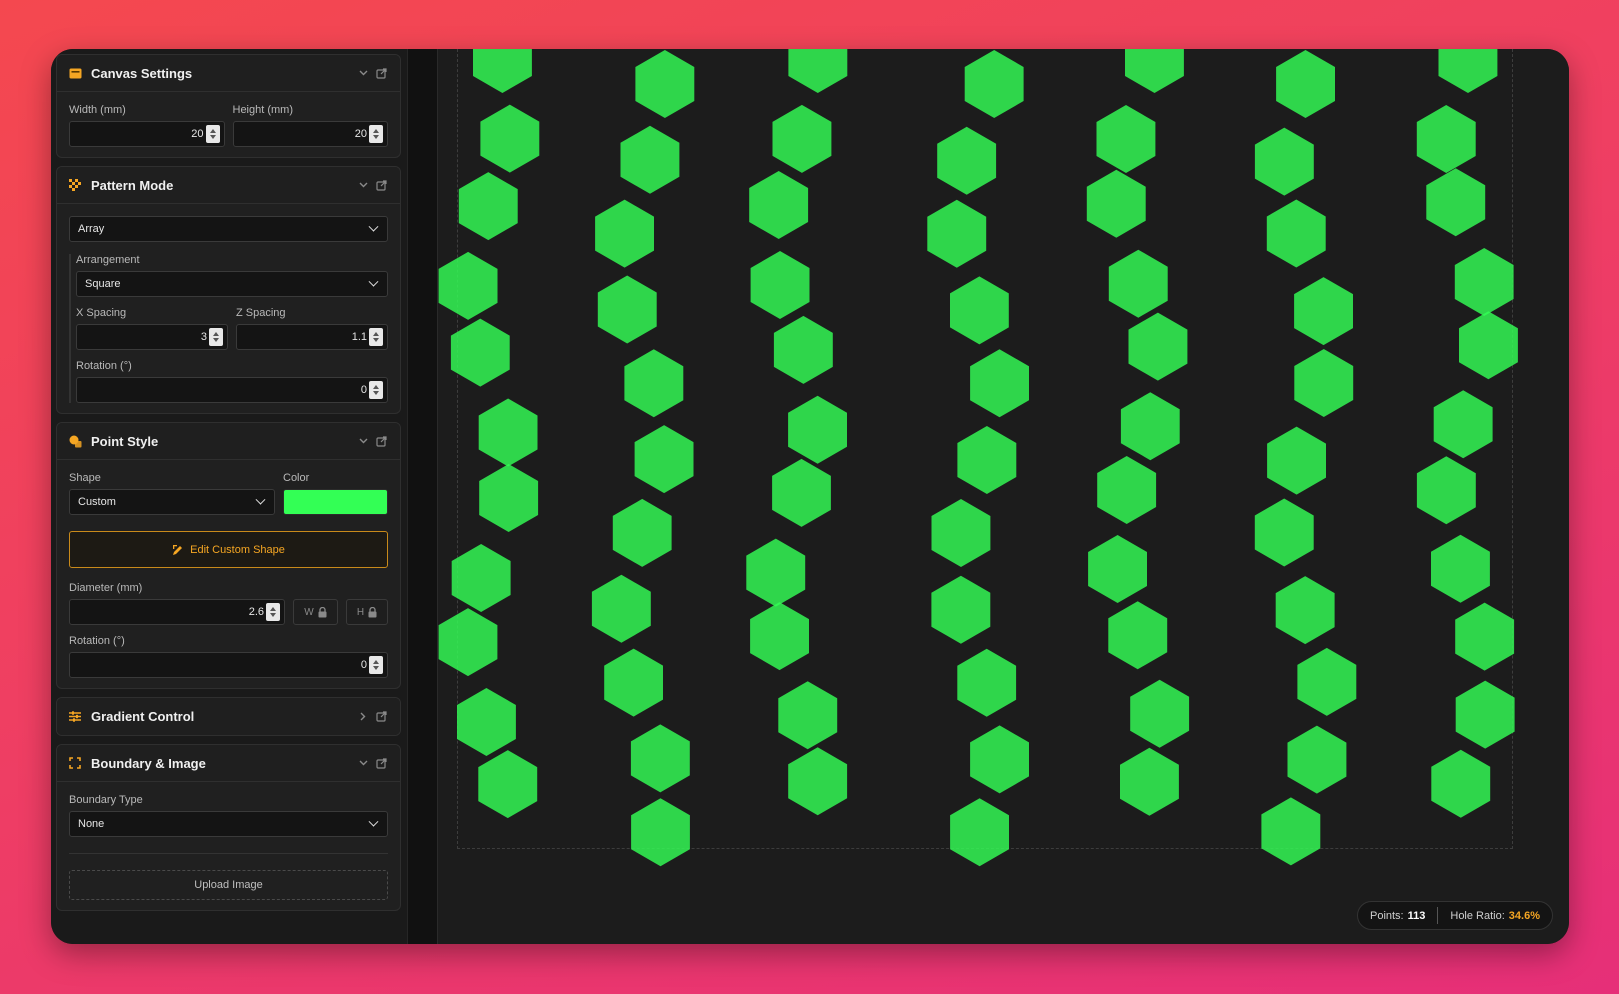 This screenshot has height=994, width=1619. Describe the element at coordinates (178, 549) in the screenshot. I see `edit-icon` at that location.